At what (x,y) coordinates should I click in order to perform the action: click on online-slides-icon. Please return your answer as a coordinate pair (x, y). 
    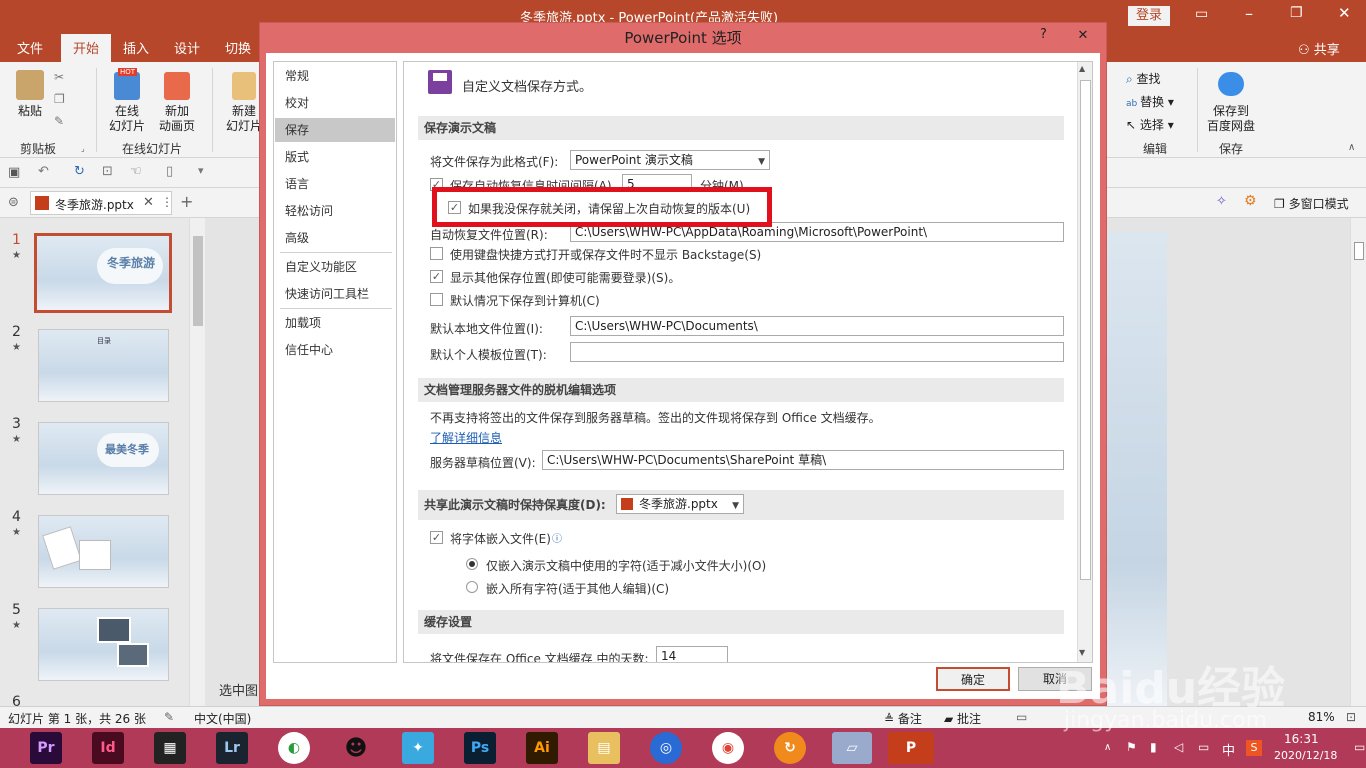
    Looking at the image, I should click on (127, 86).